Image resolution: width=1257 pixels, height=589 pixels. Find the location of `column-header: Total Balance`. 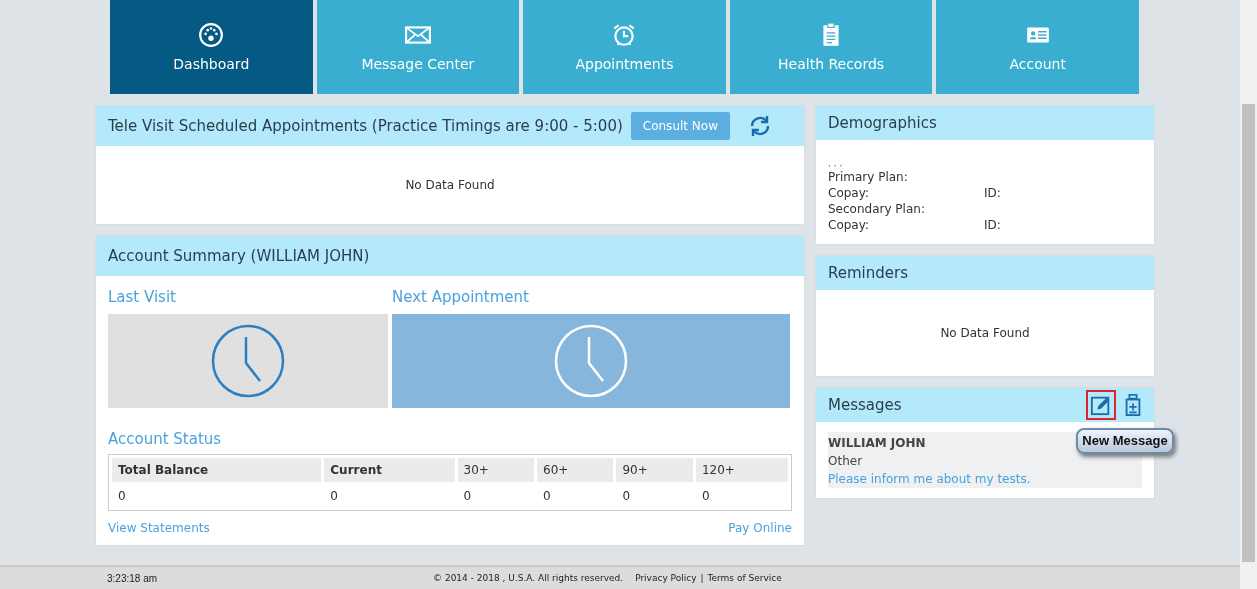

column-header: Total Balance is located at coordinates (217, 470).